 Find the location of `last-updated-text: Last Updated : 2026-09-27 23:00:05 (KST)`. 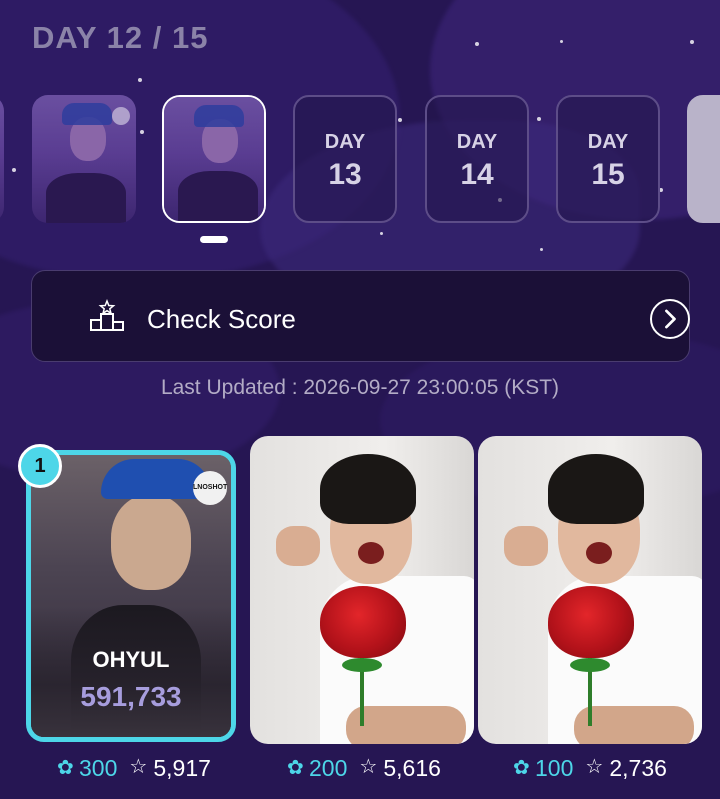

last-updated-text: Last Updated : 2026-09-27 23:00:05 (KST) is located at coordinates (360, 387).